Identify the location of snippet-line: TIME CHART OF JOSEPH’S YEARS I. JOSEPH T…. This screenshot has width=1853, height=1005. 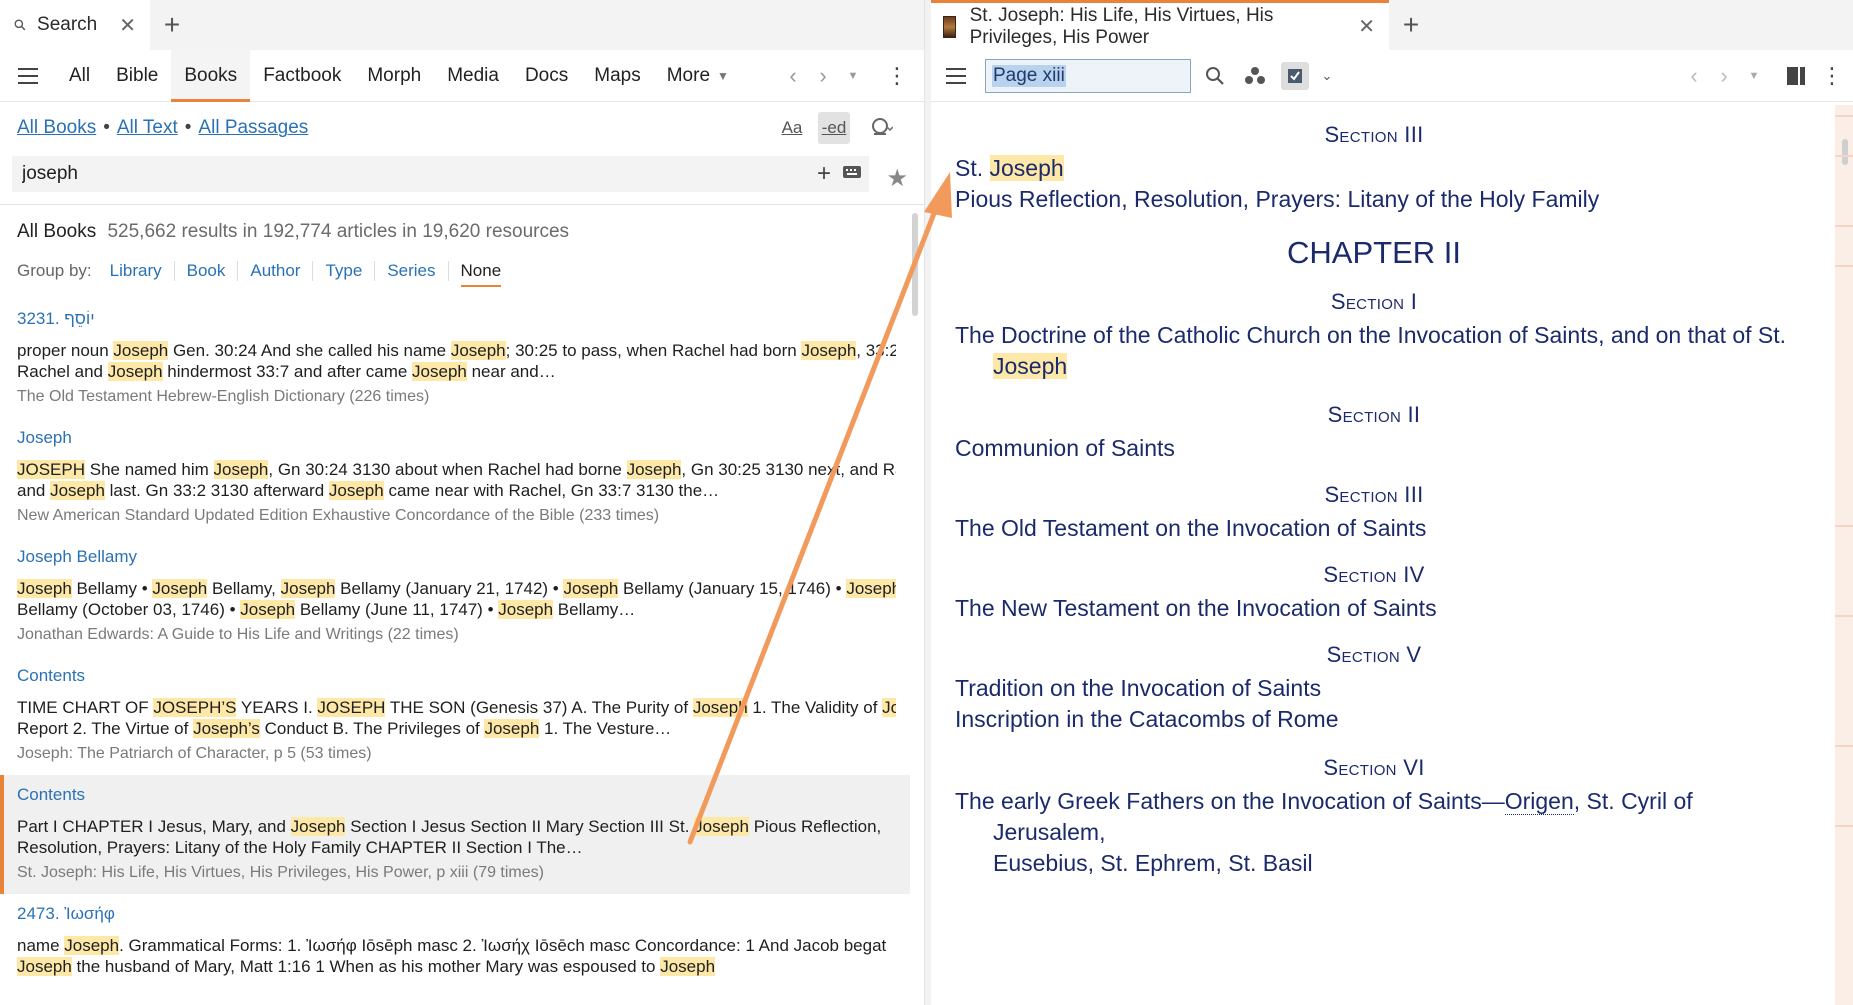
(456, 707).